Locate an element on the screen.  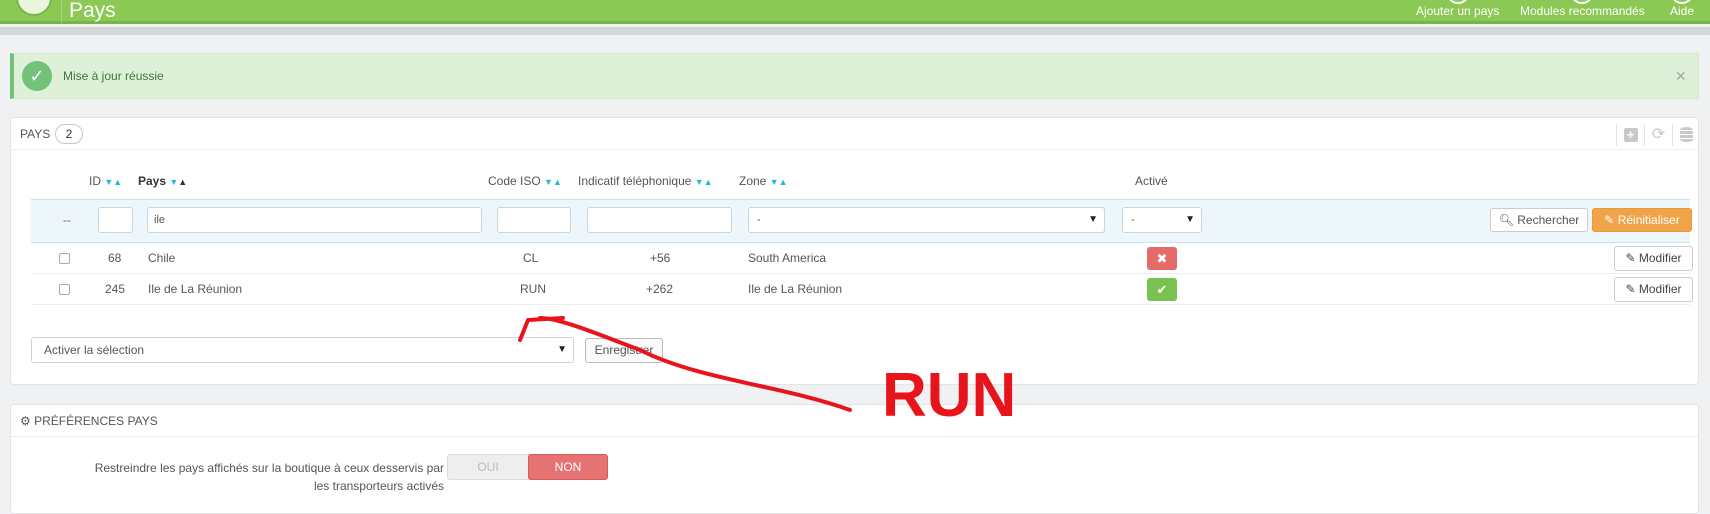
refresh-icon: ⟳ is located at coordinates (1658, 134).